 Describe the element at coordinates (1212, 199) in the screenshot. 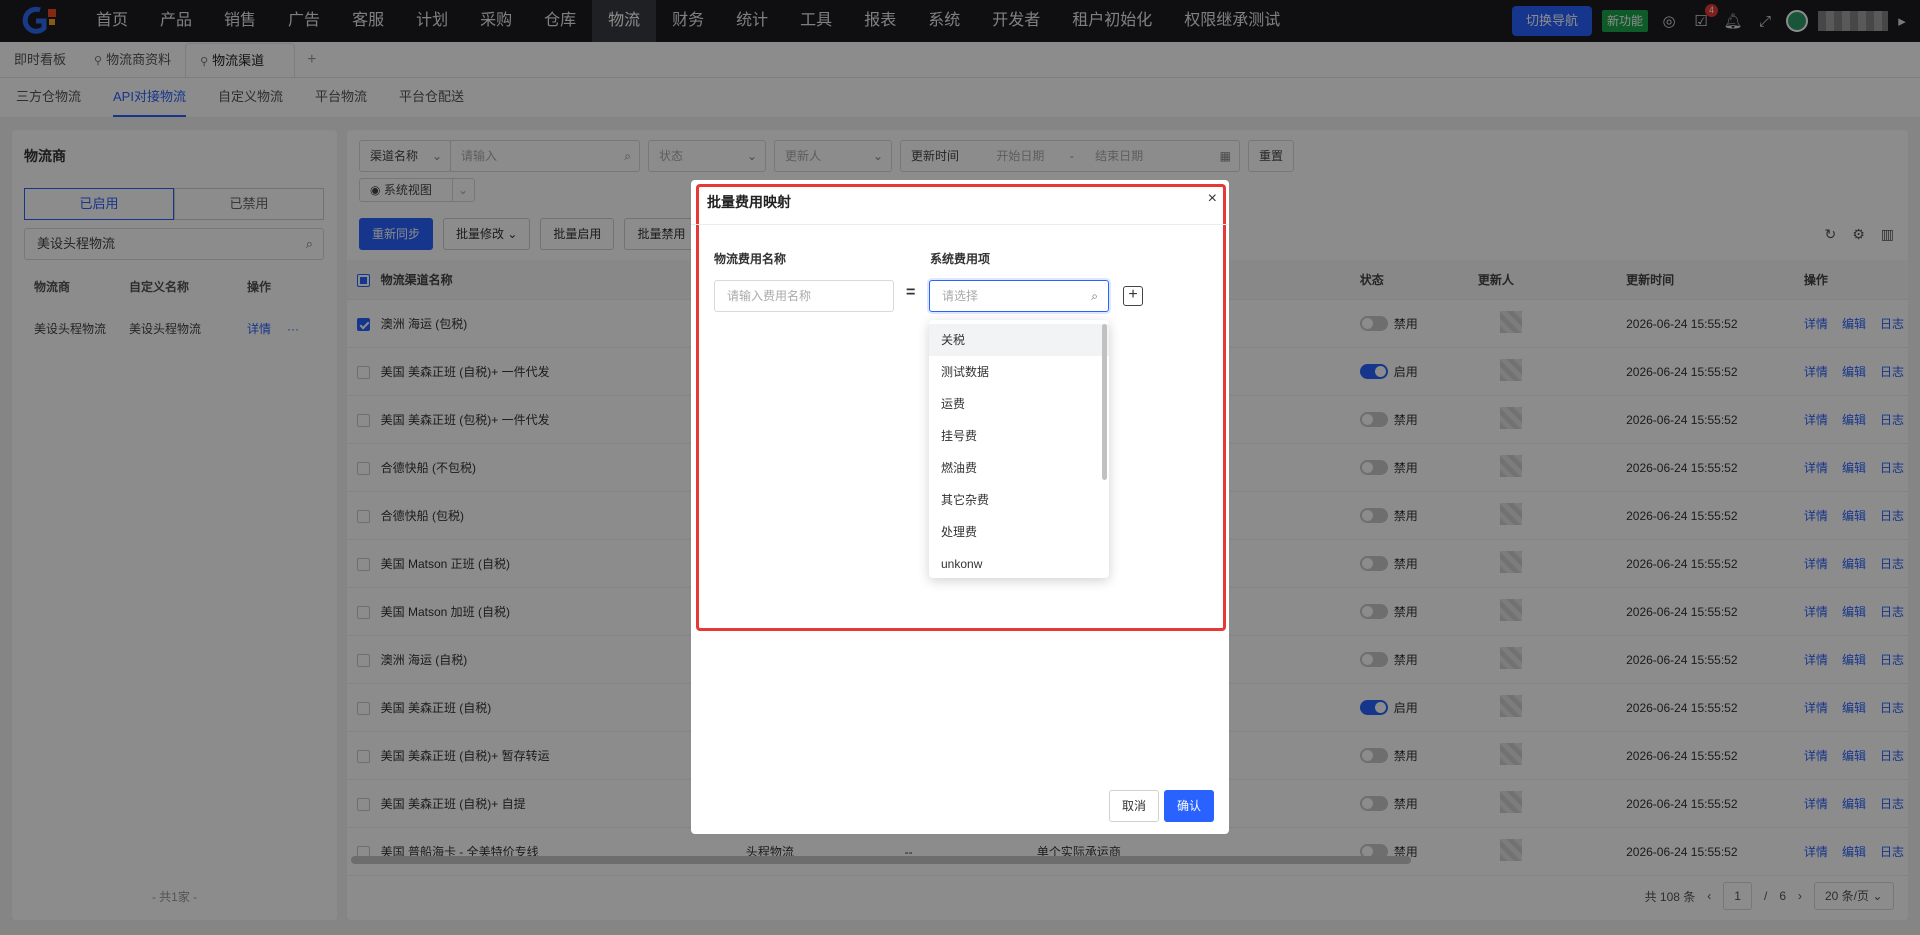

I see `close-icon: ×` at that location.